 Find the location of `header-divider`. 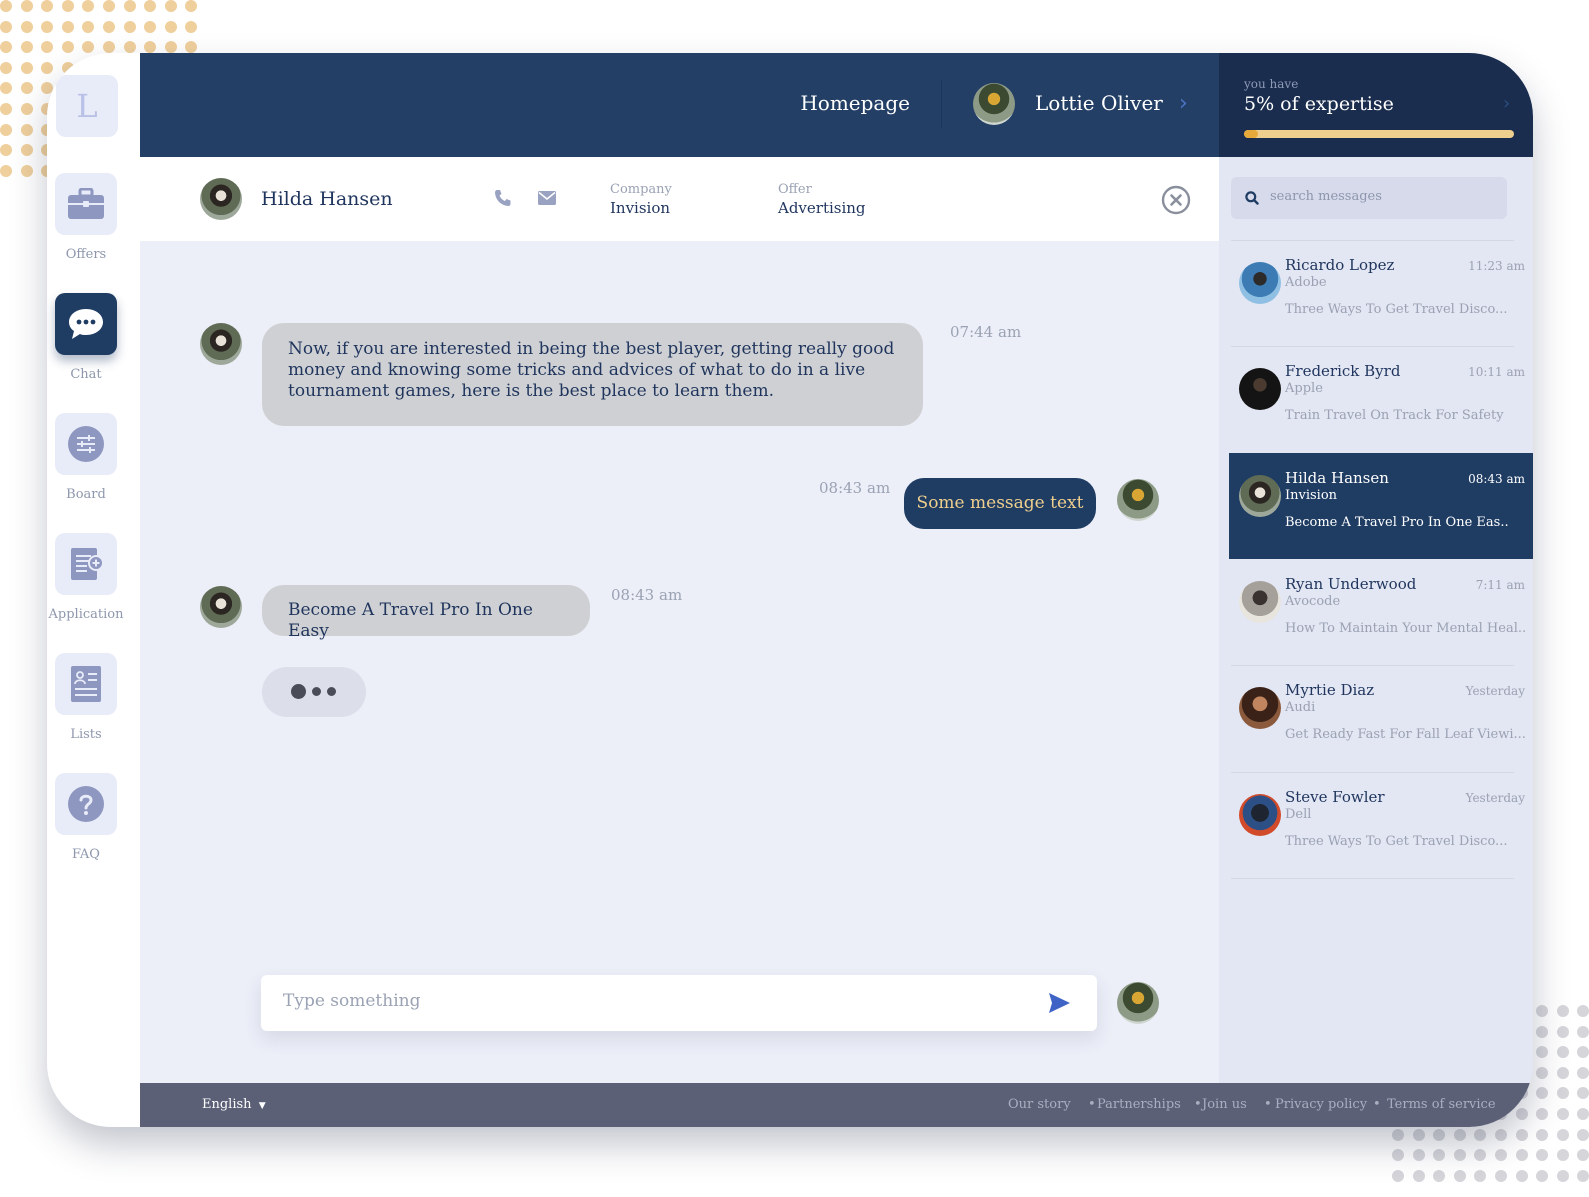

header-divider is located at coordinates (941, 104).